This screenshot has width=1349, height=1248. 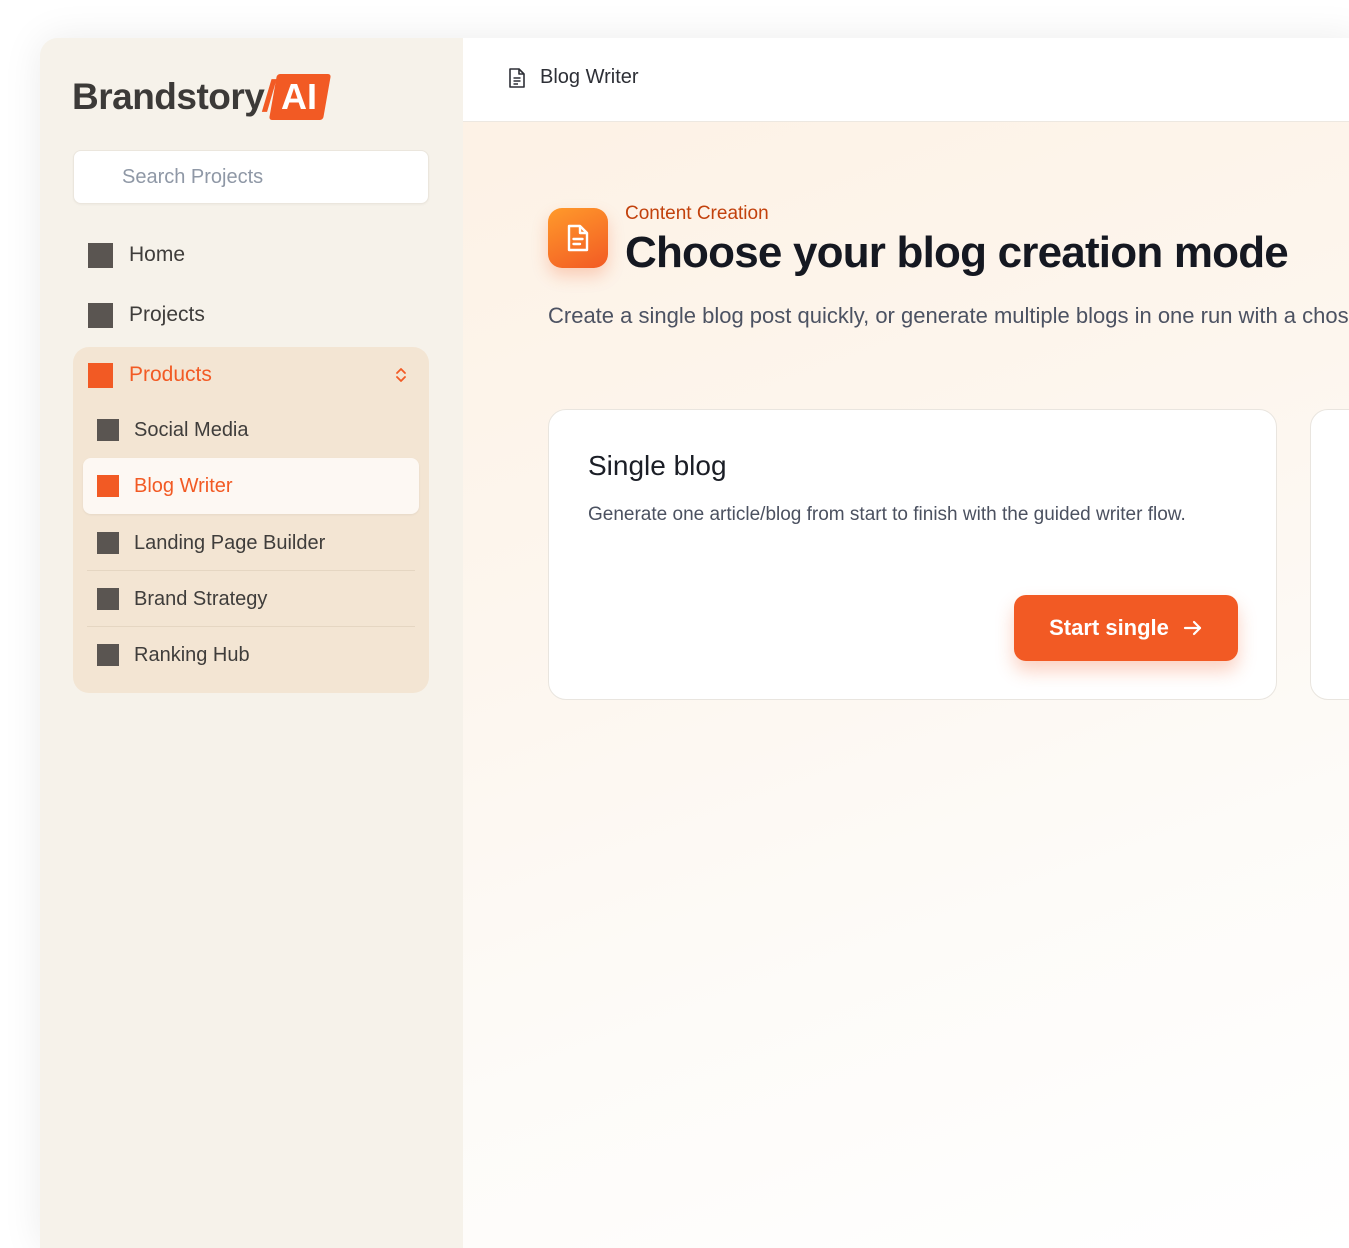 What do you see at coordinates (108, 655) in the screenshot?
I see `ranking-hub-icon` at bounding box center [108, 655].